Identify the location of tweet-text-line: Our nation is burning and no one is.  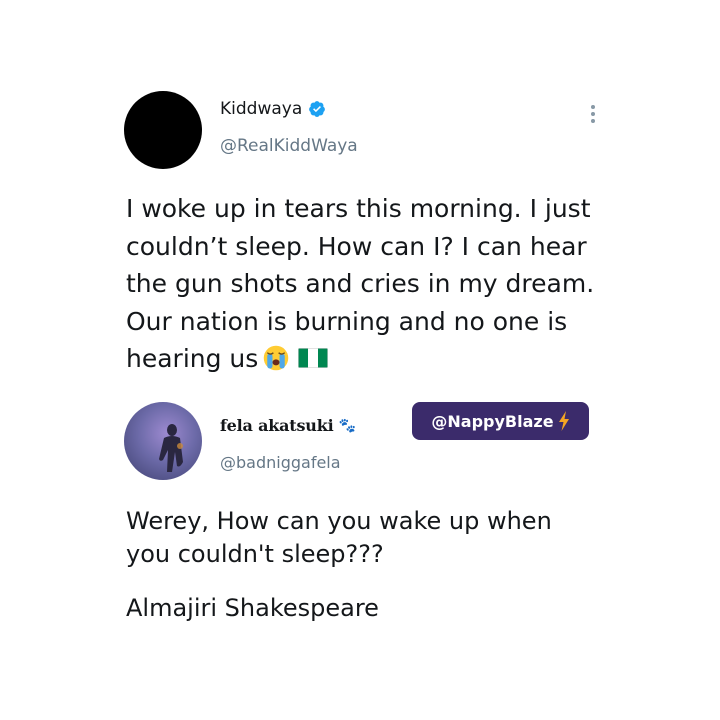
(347, 321).